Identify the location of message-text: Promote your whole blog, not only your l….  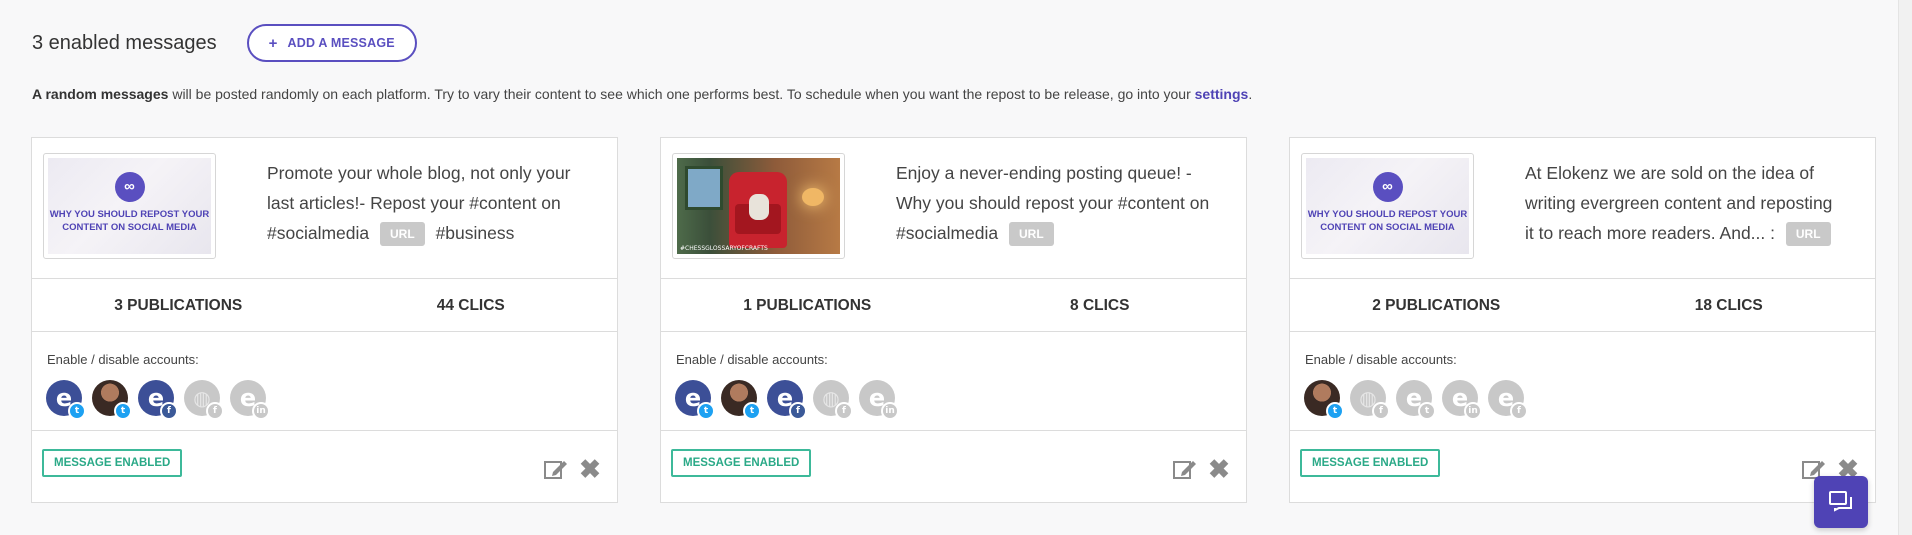
(424, 203).